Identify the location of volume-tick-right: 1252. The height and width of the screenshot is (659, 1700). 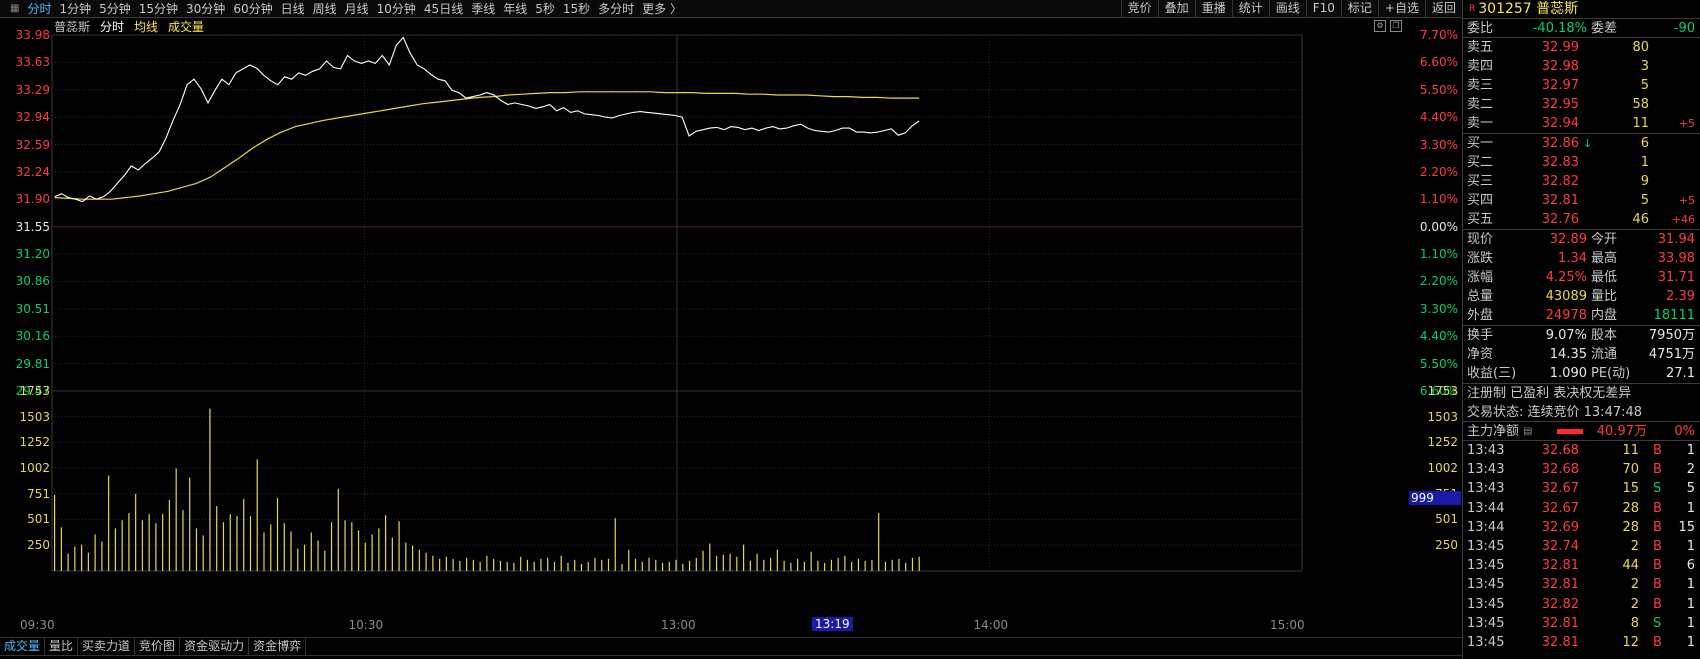
(1442, 442).